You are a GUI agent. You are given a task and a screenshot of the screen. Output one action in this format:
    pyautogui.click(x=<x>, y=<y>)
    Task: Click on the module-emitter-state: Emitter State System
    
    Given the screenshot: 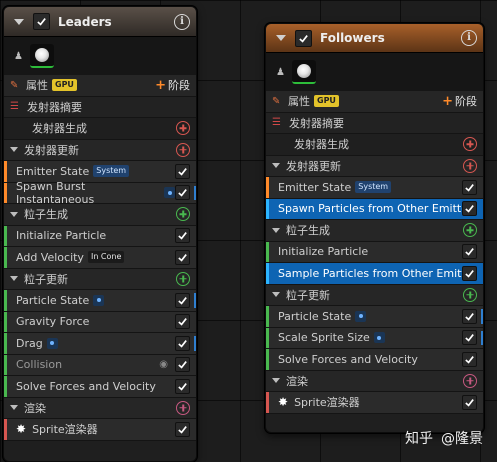 What is the action you would take?
    pyautogui.click(x=374, y=188)
    